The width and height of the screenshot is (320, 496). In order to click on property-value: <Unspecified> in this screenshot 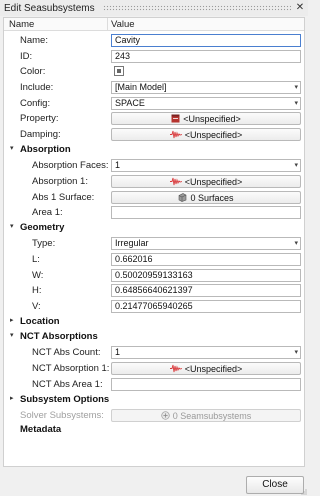, I will do `click(212, 118)`.